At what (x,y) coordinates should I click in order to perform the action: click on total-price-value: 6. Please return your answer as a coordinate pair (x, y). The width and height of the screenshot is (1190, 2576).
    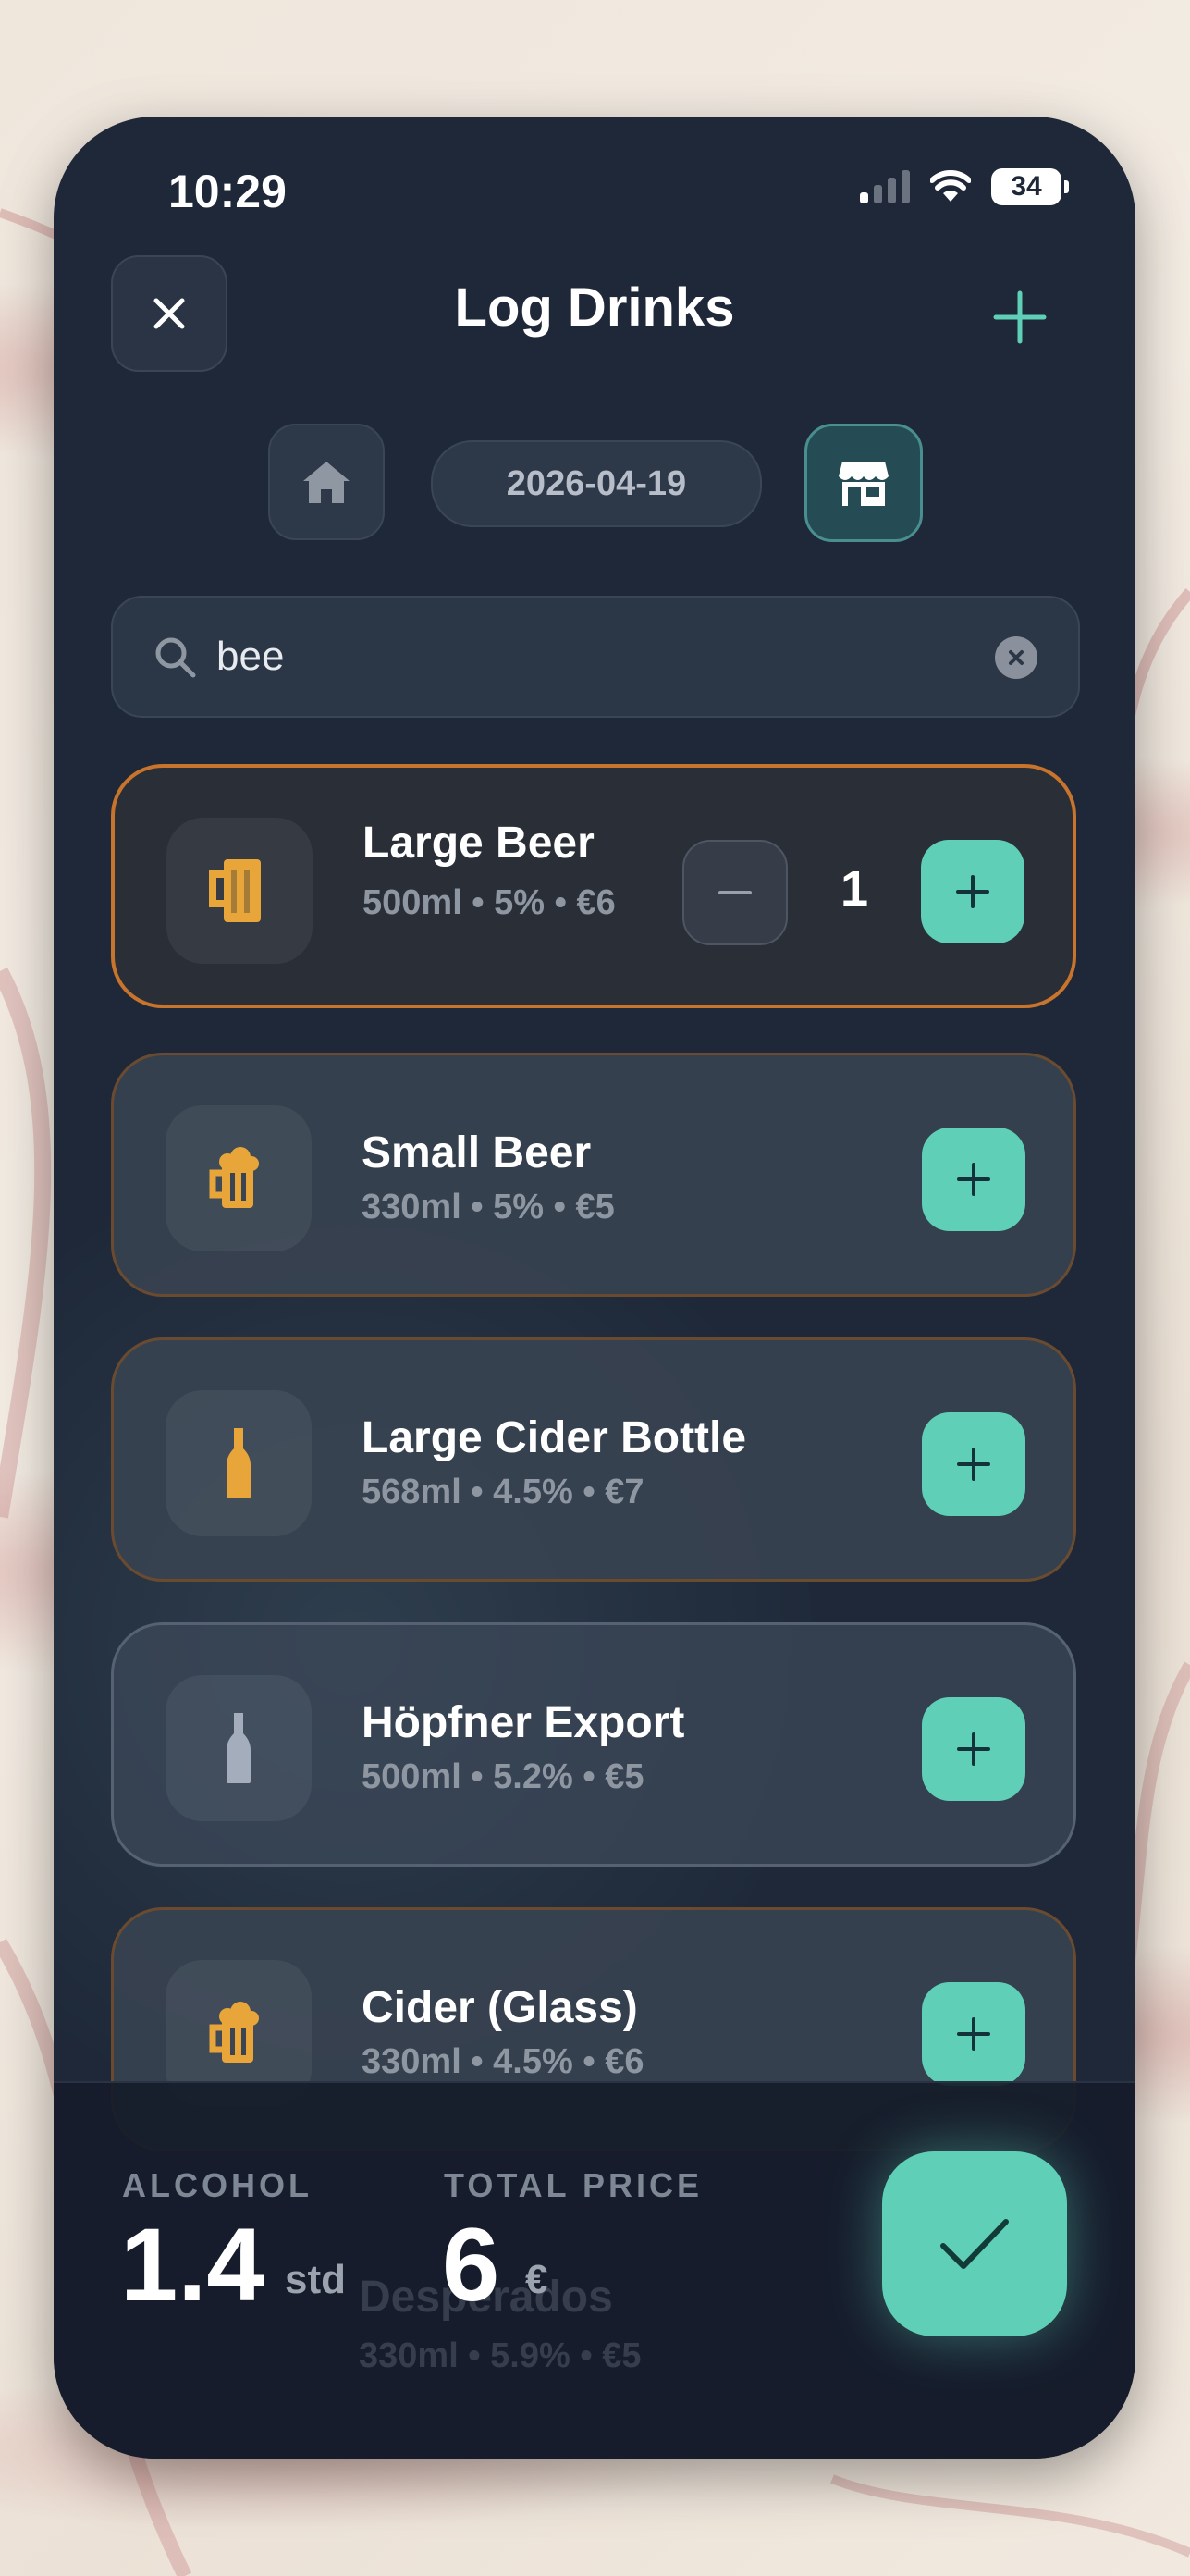
    Looking at the image, I should click on (471, 2265).